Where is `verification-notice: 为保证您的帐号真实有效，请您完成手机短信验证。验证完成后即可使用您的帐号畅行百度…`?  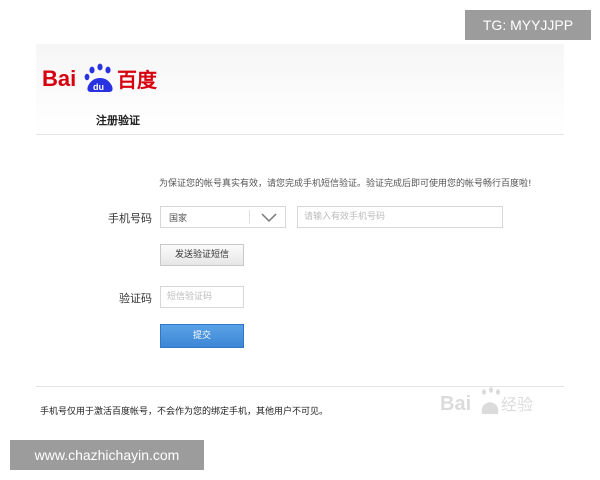
verification-notice: 为保证您的帐号真实有效，请您完成手机短信验证。验证完成后即可使用您的帐号畅行百度… is located at coordinates (345, 184).